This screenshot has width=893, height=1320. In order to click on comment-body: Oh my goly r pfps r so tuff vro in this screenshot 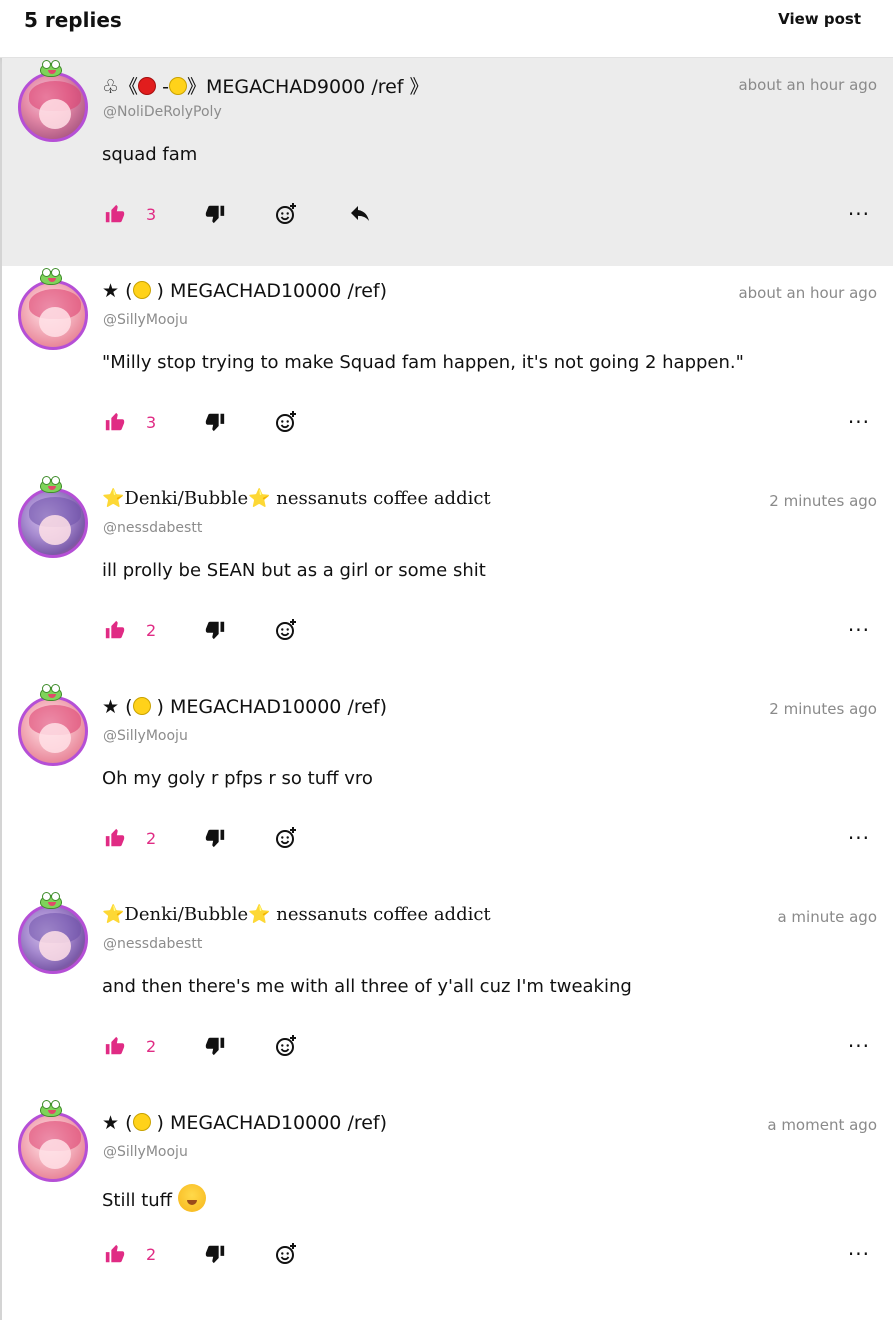, I will do `click(237, 778)`.